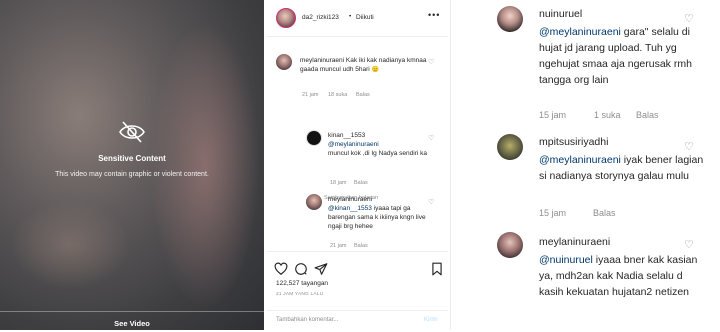  What do you see at coordinates (378, 135) in the screenshot?
I see `reply-username: kinan__1553` at bounding box center [378, 135].